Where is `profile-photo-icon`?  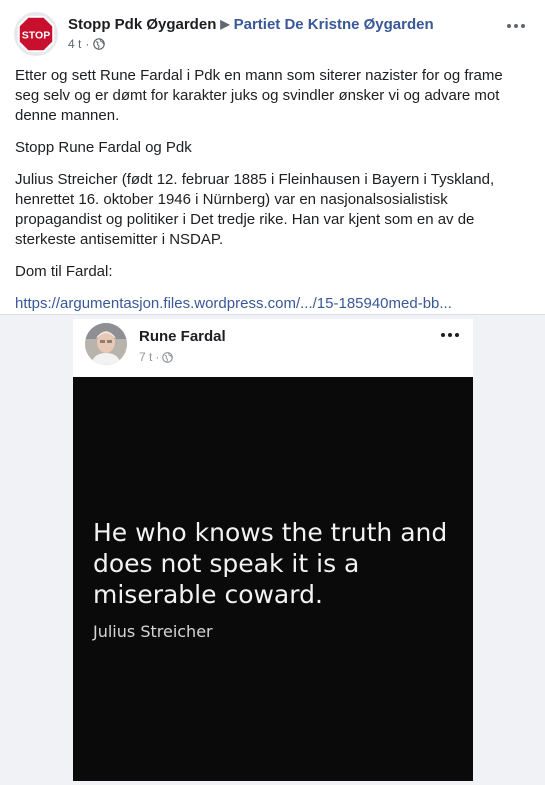
profile-photo-icon is located at coordinates (106, 344).